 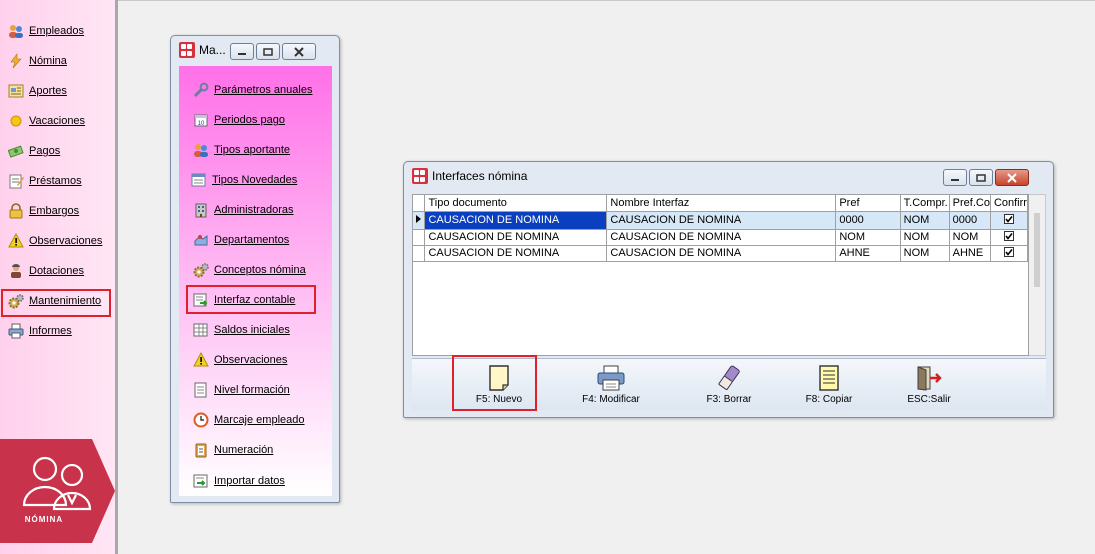 What do you see at coordinates (244, 450) in the screenshot?
I see `menu-item-label: Numeración` at bounding box center [244, 450].